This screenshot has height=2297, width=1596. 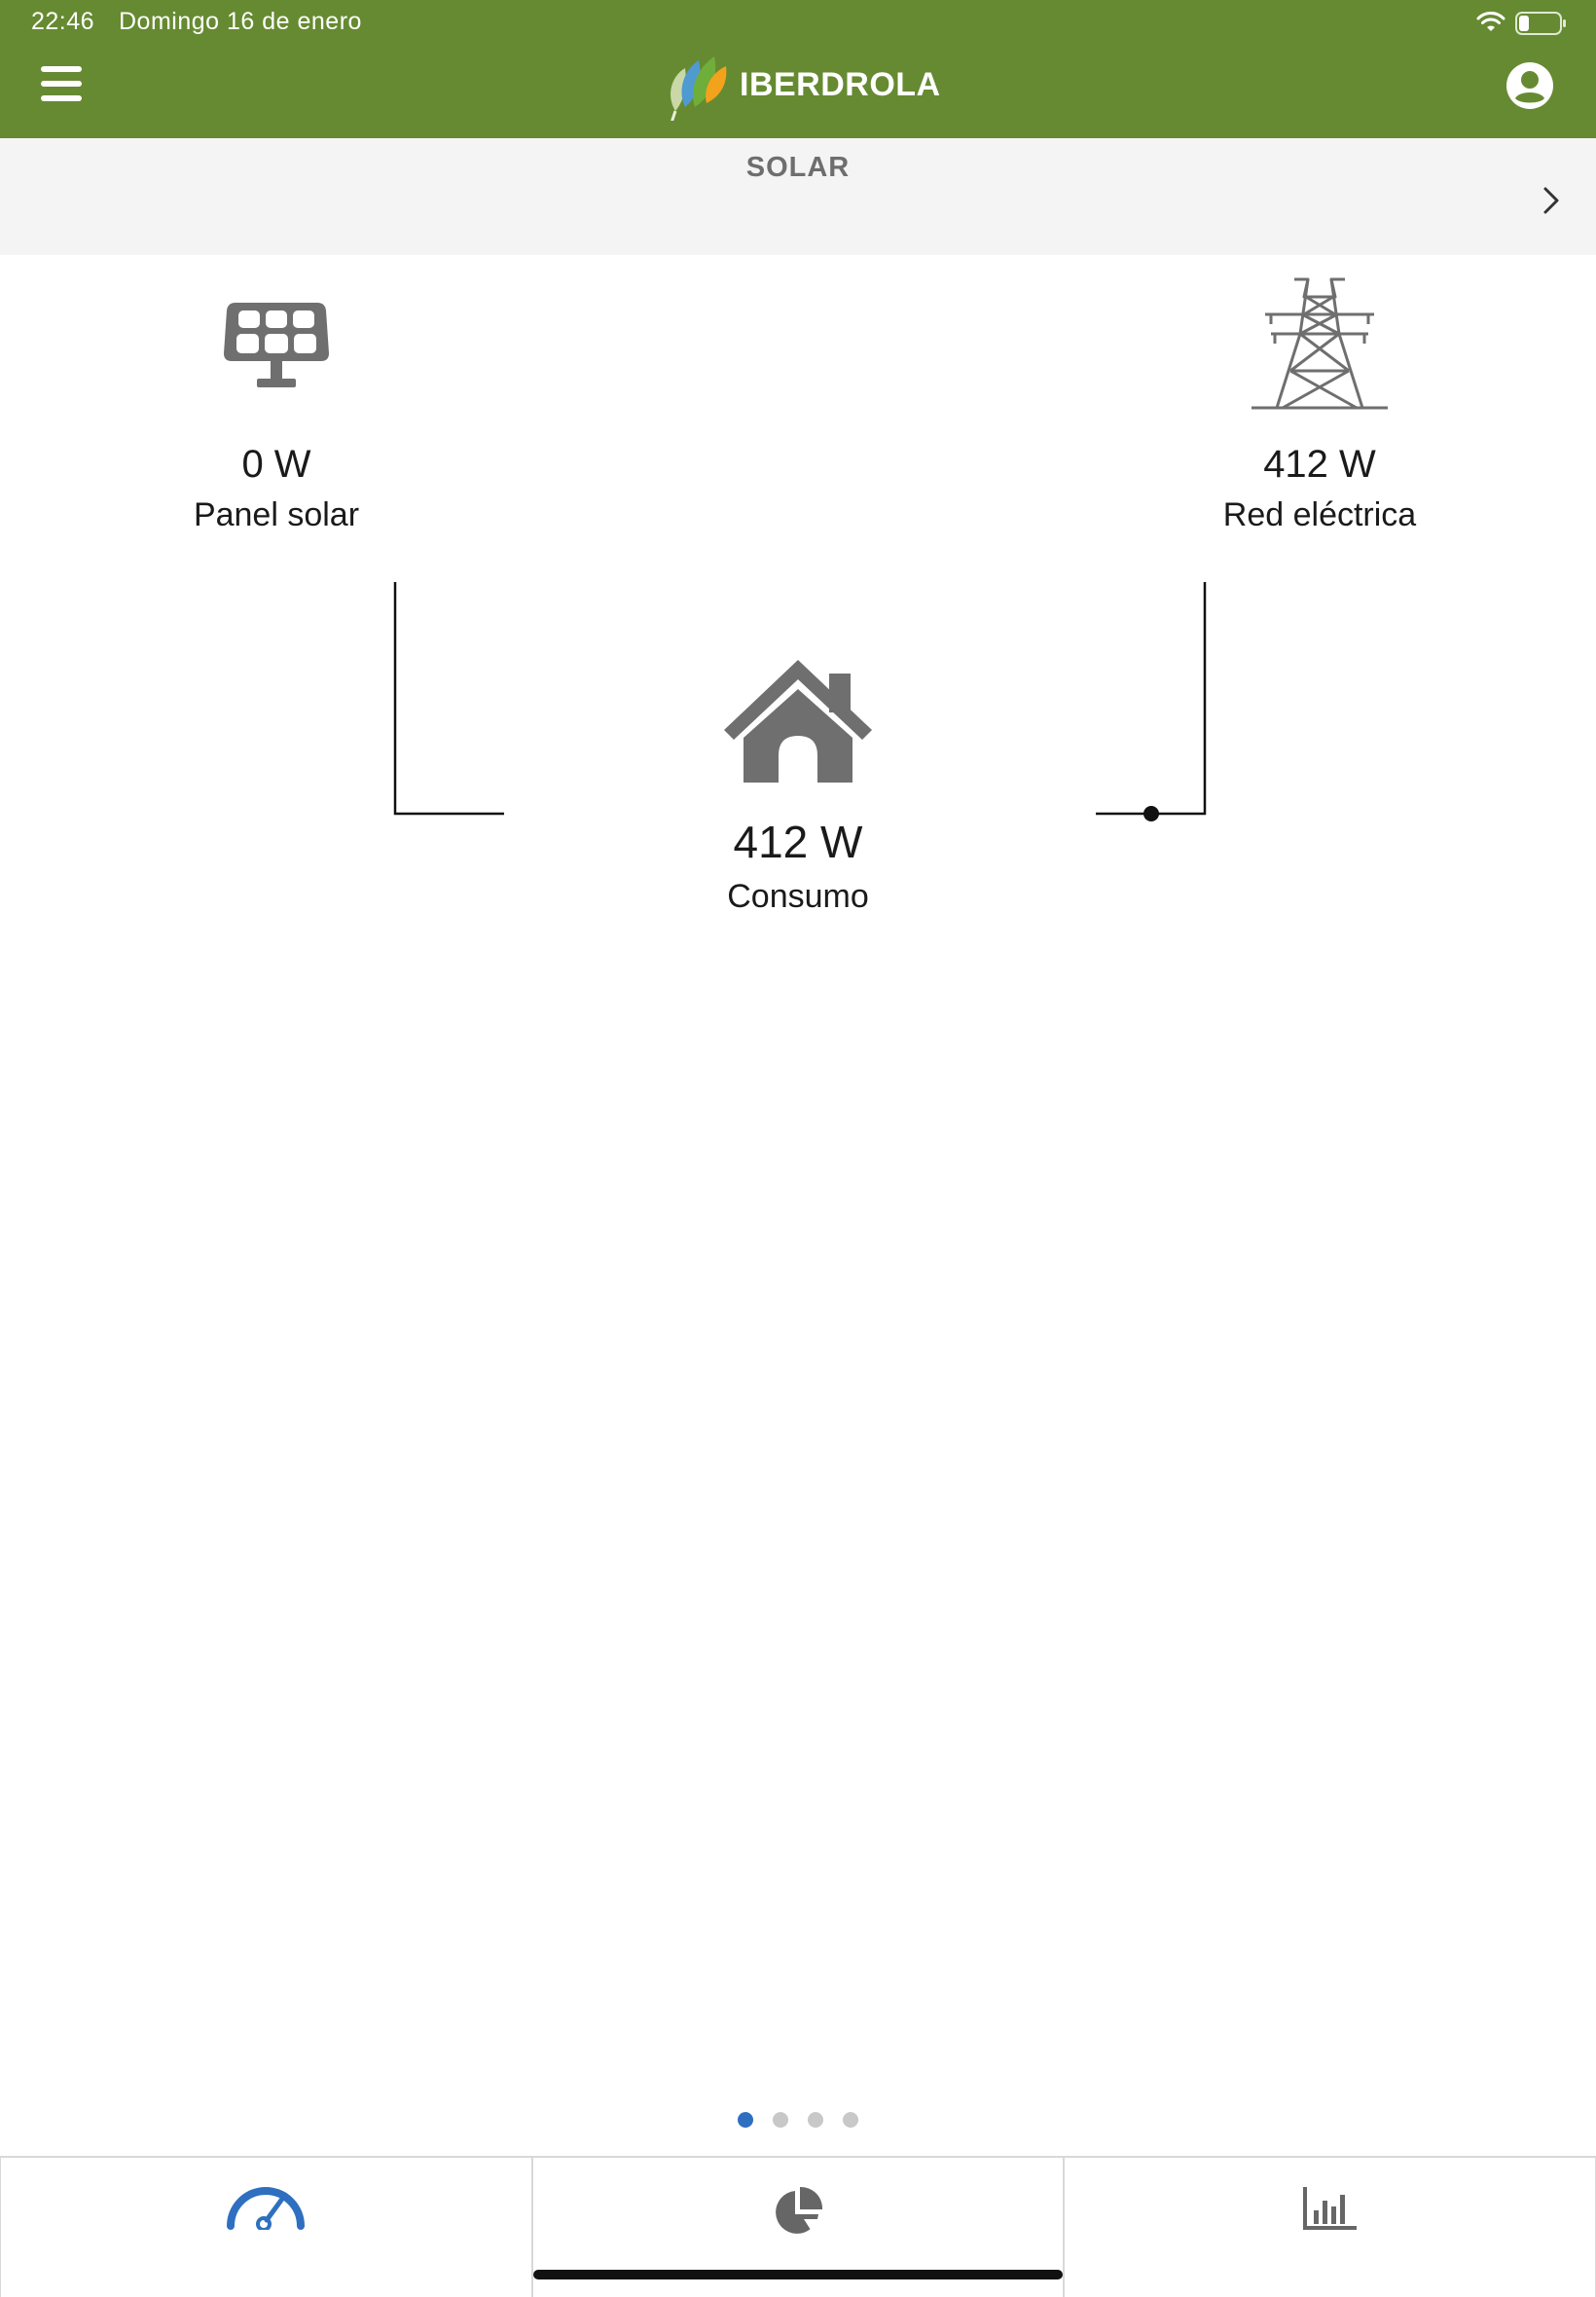 What do you see at coordinates (63, 21) in the screenshot?
I see `status-time: 22:46` at bounding box center [63, 21].